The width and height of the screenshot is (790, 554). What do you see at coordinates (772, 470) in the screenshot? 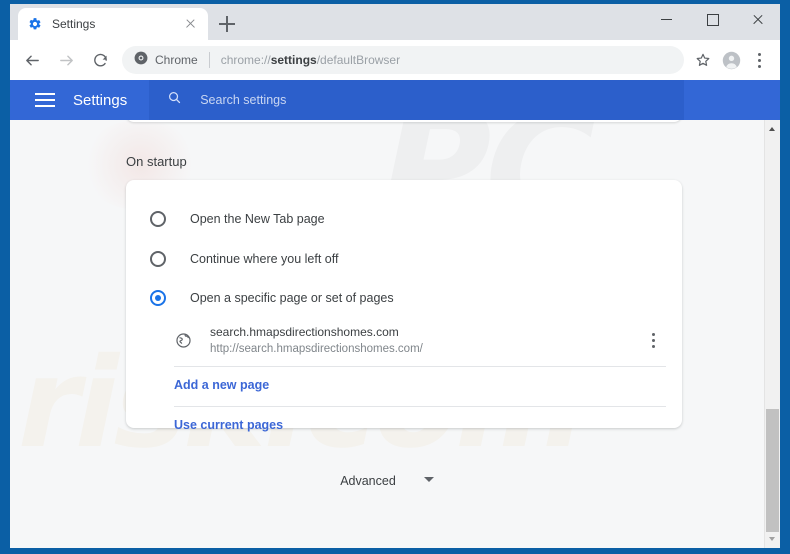
I see `scrollbar-thumb` at bounding box center [772, 470].